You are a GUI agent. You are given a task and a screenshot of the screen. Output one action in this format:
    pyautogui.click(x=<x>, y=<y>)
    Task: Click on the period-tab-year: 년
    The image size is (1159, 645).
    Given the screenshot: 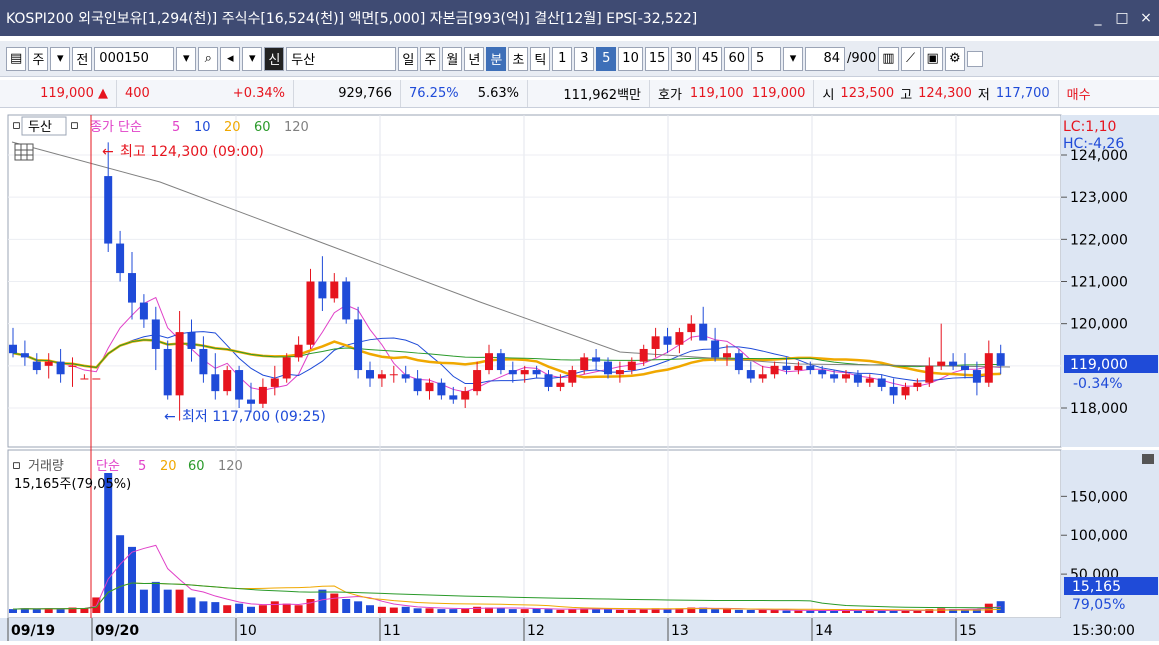 What is the action you would take?
    pyautogui.click(x=474, y=58)
    